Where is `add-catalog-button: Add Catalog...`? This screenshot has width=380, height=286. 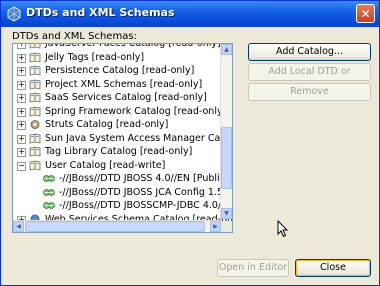 add-catalog-button: Add Catalog... is located at coordinates (309, 52).